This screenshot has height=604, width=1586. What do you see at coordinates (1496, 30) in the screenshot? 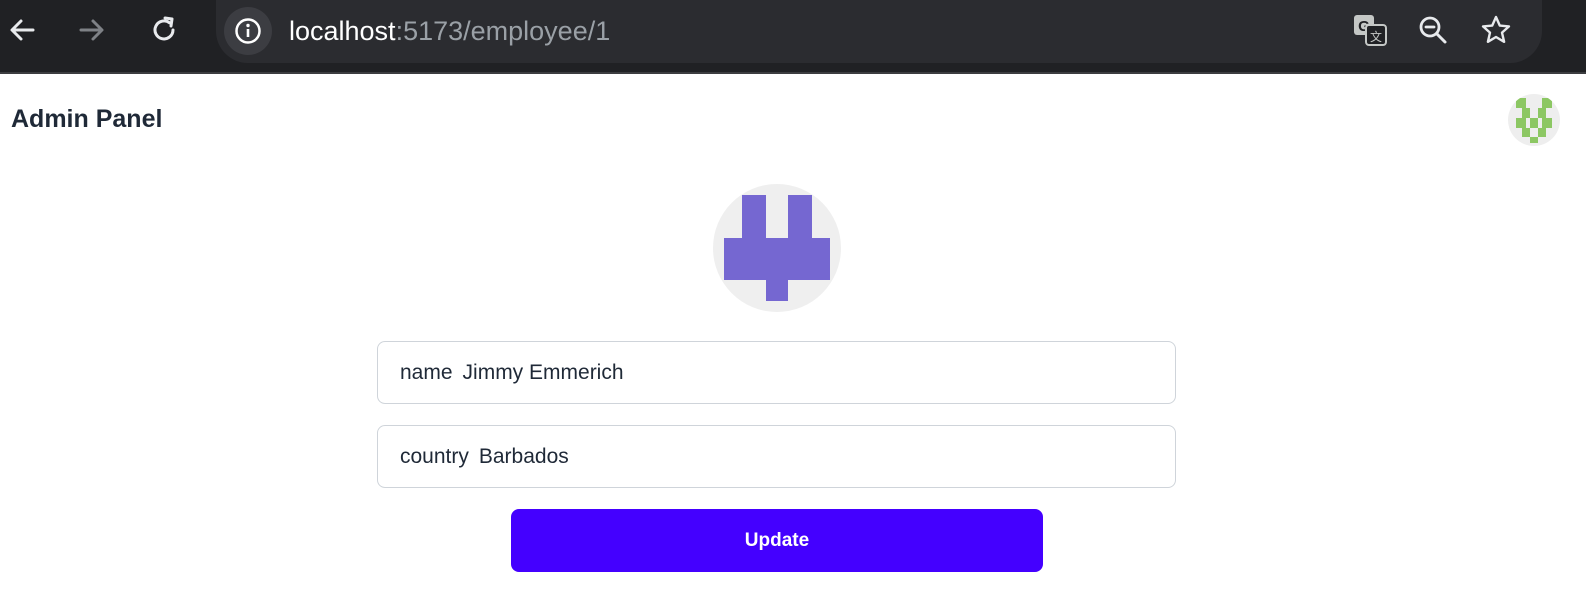
I see `bookmark-star-icon` at bounding box center [1496, 30].